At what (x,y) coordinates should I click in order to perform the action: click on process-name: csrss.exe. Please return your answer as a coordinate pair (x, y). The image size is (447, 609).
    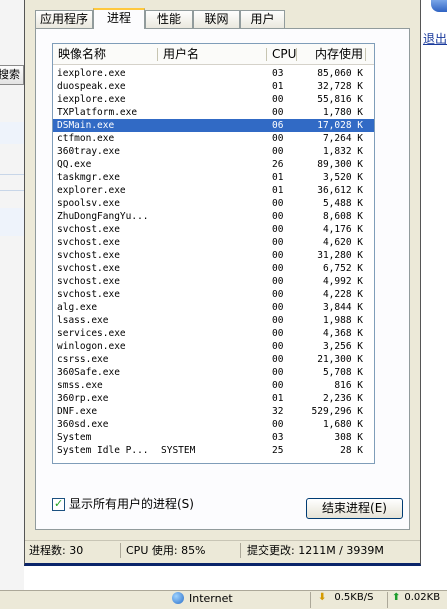
    Looking at the image, I should click on (83, 359).